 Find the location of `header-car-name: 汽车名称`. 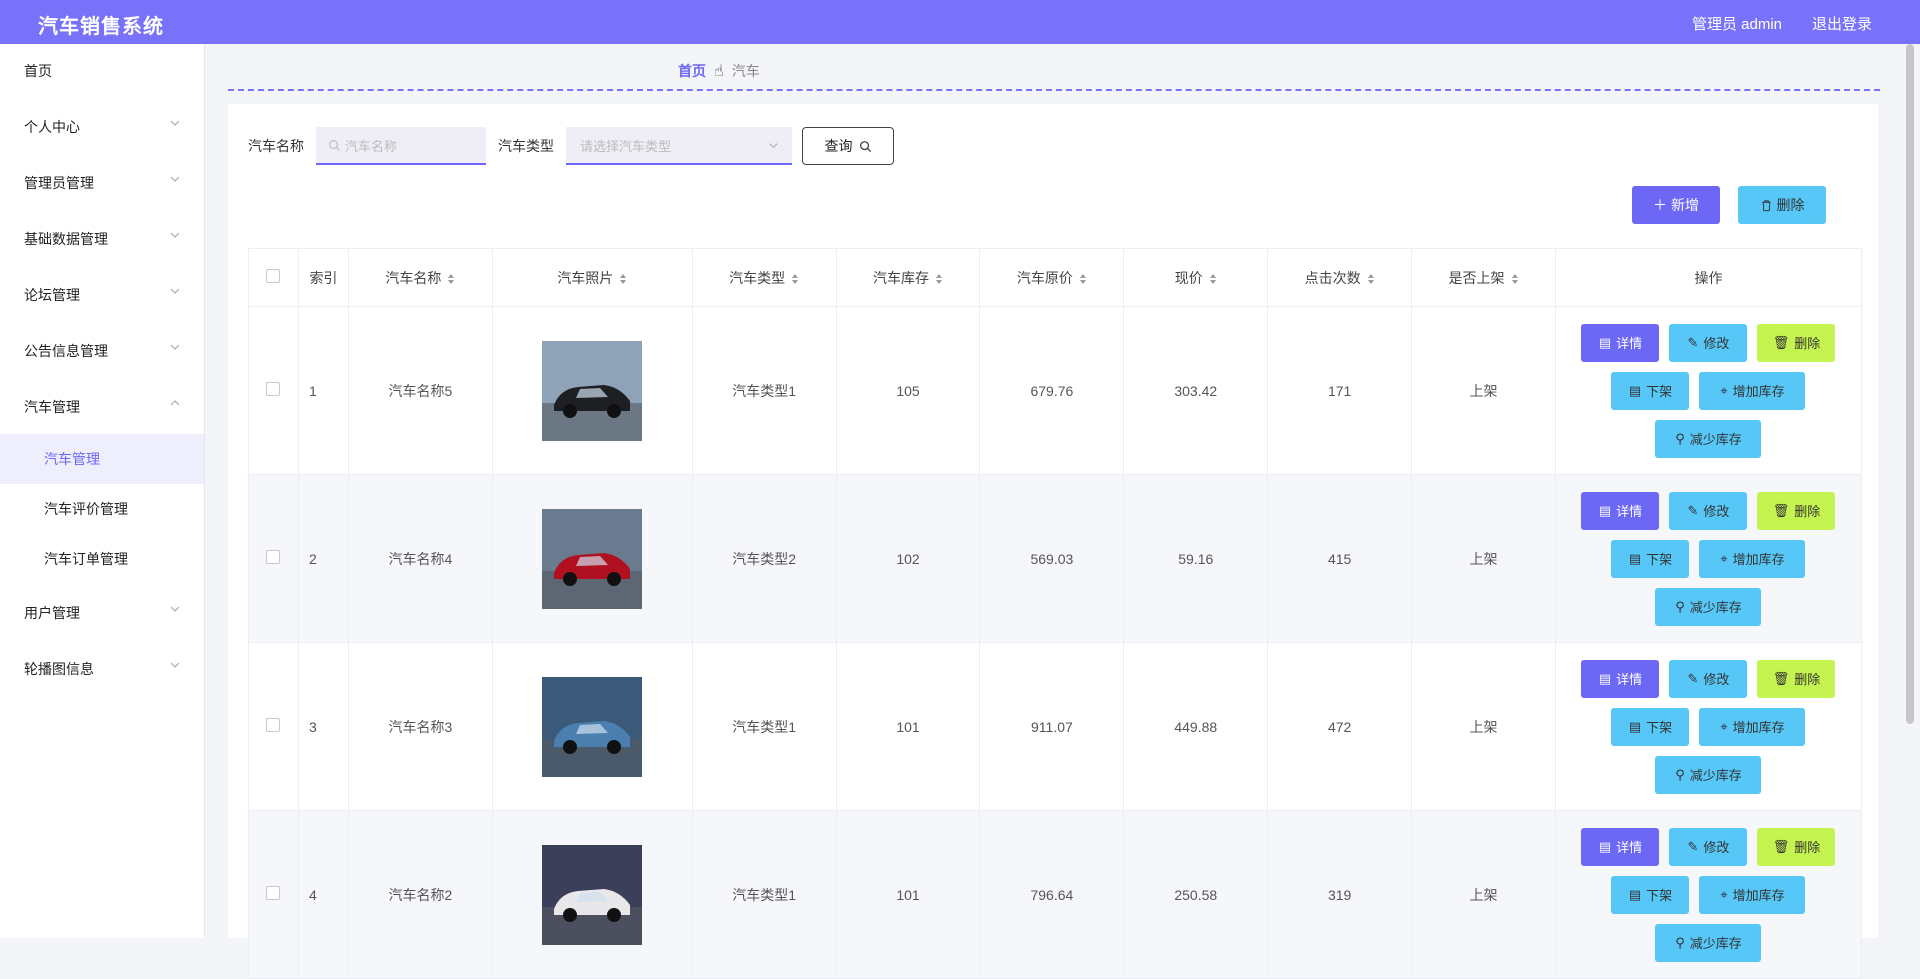

header-car-name: 汽车名称 is located at coordinates (420, 277).